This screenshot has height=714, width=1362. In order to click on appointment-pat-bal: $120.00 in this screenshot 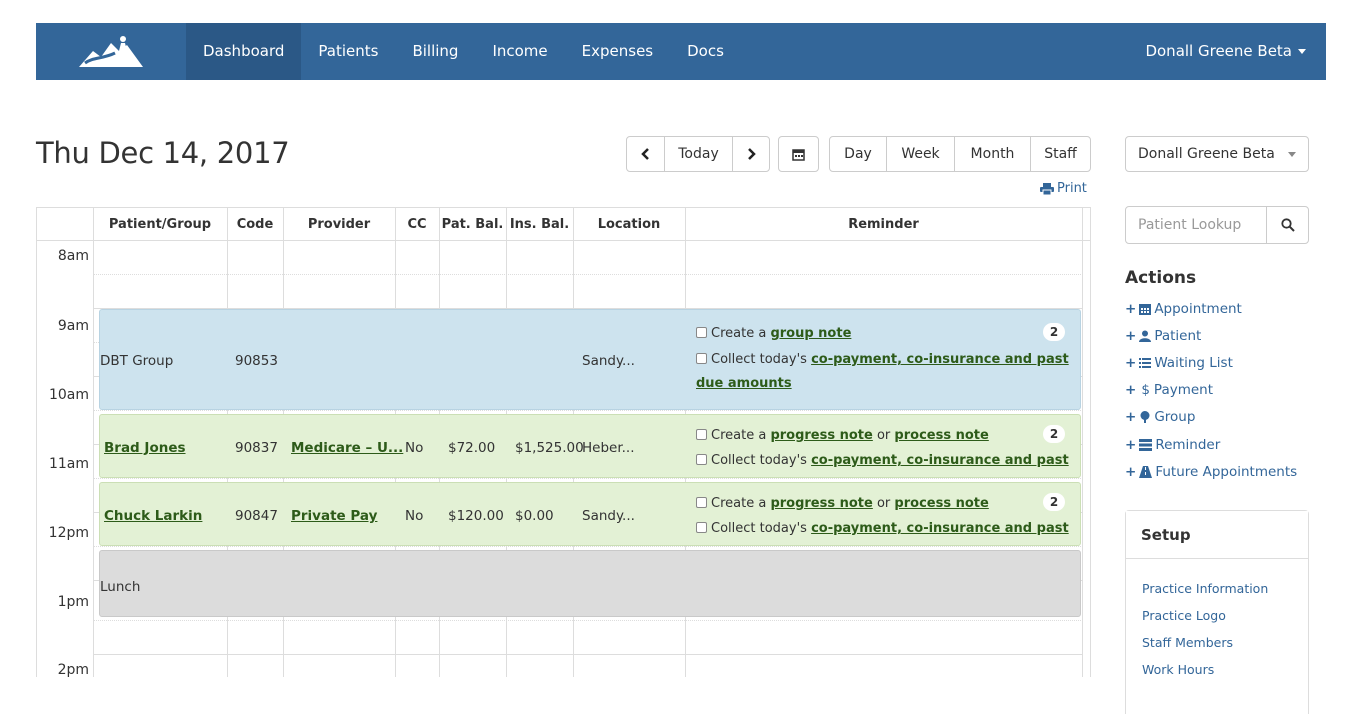, I will do `click(476, 516)`.